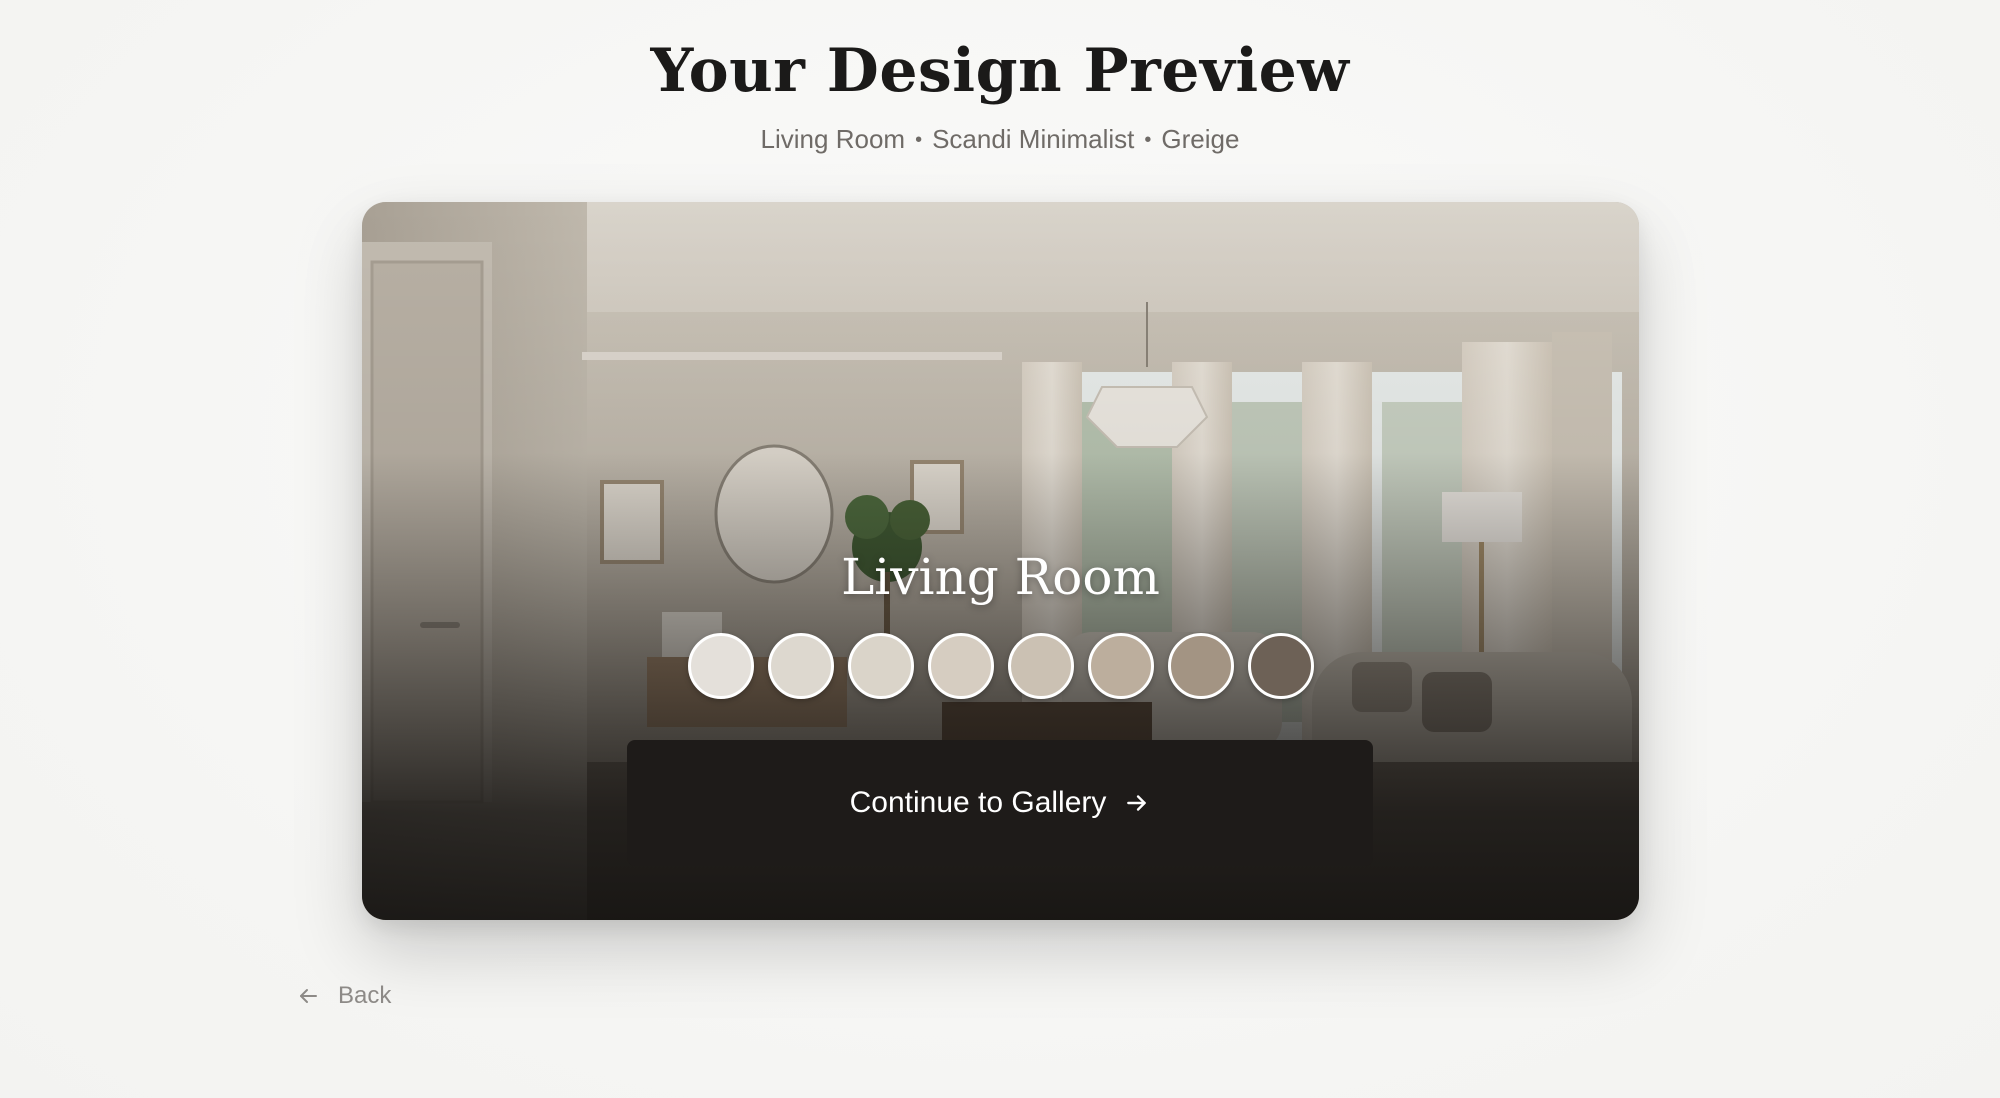 This screenshot has height=1098, width=2000. What do you see at coordinates (1033, 139) in the screenshot?
I see `summary-style: Scandi Minimalist` at bounding box center [1033, 139].